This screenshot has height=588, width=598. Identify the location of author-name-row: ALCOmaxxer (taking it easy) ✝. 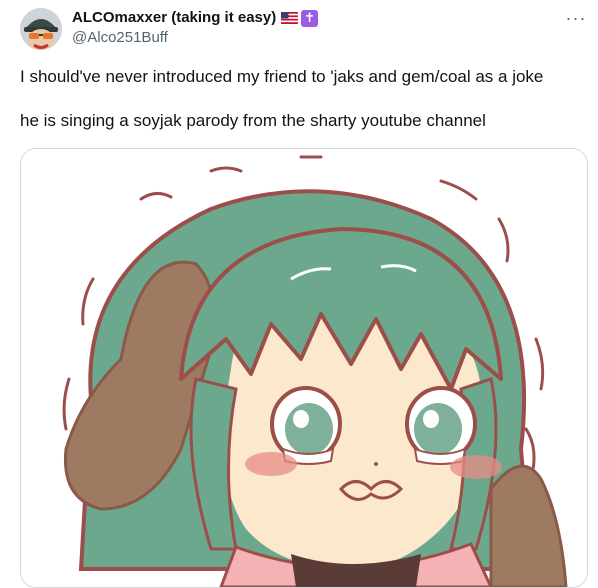
(195, 18).